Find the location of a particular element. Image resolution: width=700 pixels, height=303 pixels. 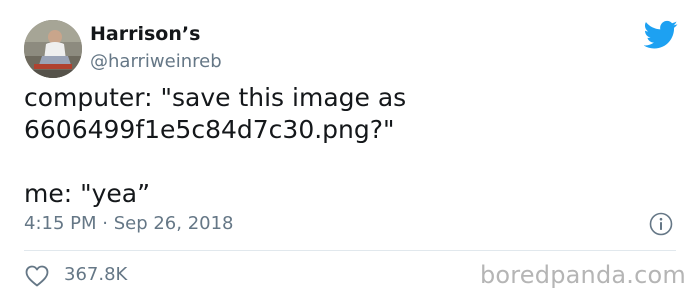

tweet-text-line: computer: "save this image as is located at coordinates (215, 97).